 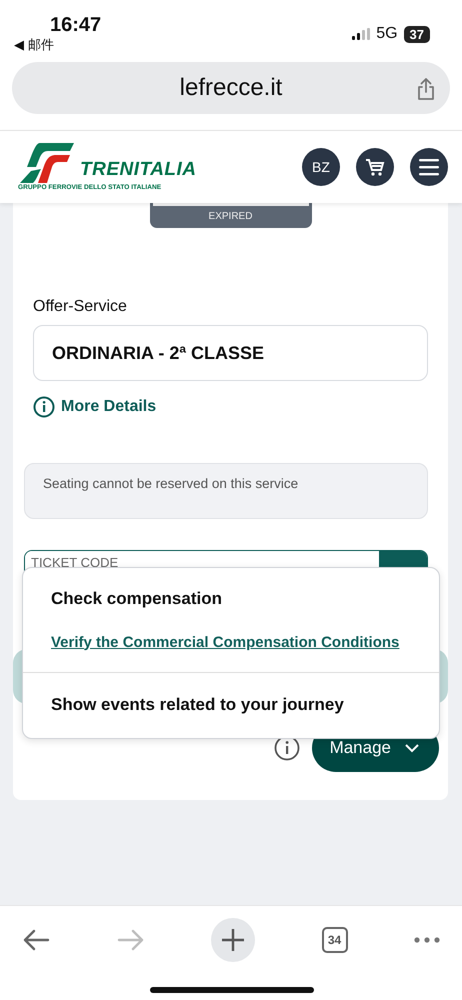 I want to click on address-bar: lefrecce.it, so click(x=231, y=88).